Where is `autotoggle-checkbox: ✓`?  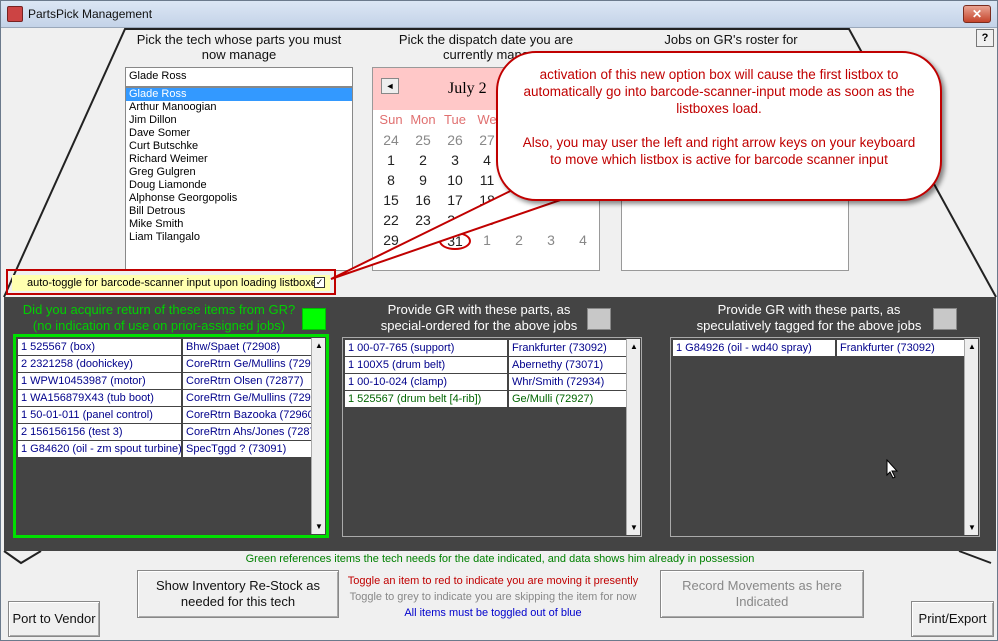 autotoggle-checkbox: ✓ is located at coordinates (319, 282).